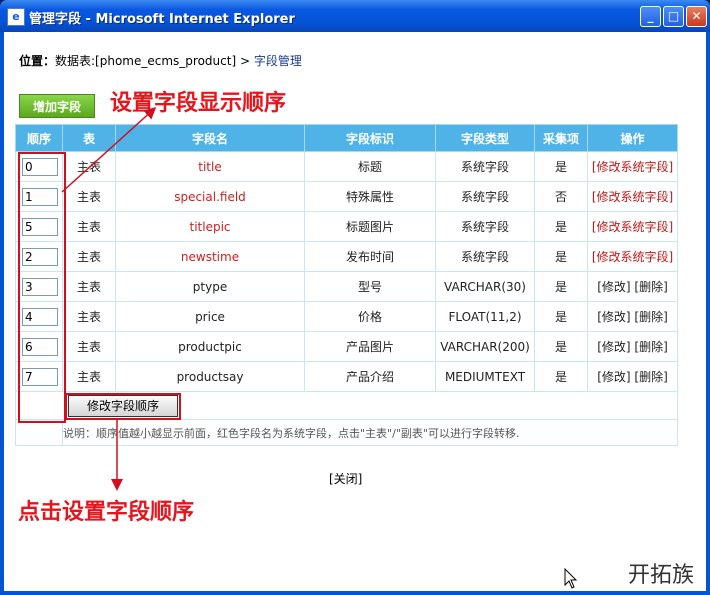 Image resolution: width=710 pixels, height=595 pixels. I want to click on ie-page-icon: e, so click(16, 17).